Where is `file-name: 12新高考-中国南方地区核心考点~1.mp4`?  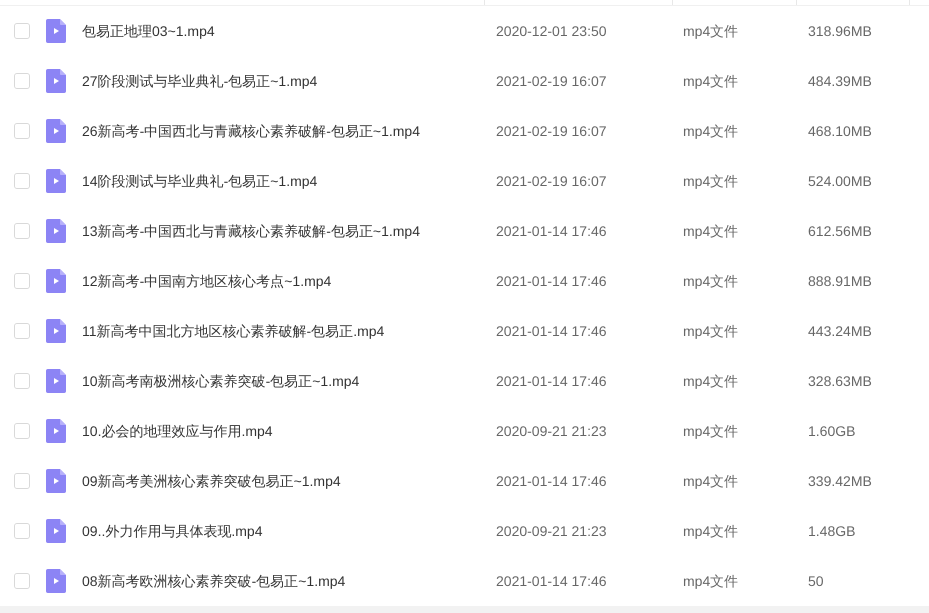
file-name: 12新高考-中国南方地区核心考点~1.mp4 is located at coordinates (289, 281).